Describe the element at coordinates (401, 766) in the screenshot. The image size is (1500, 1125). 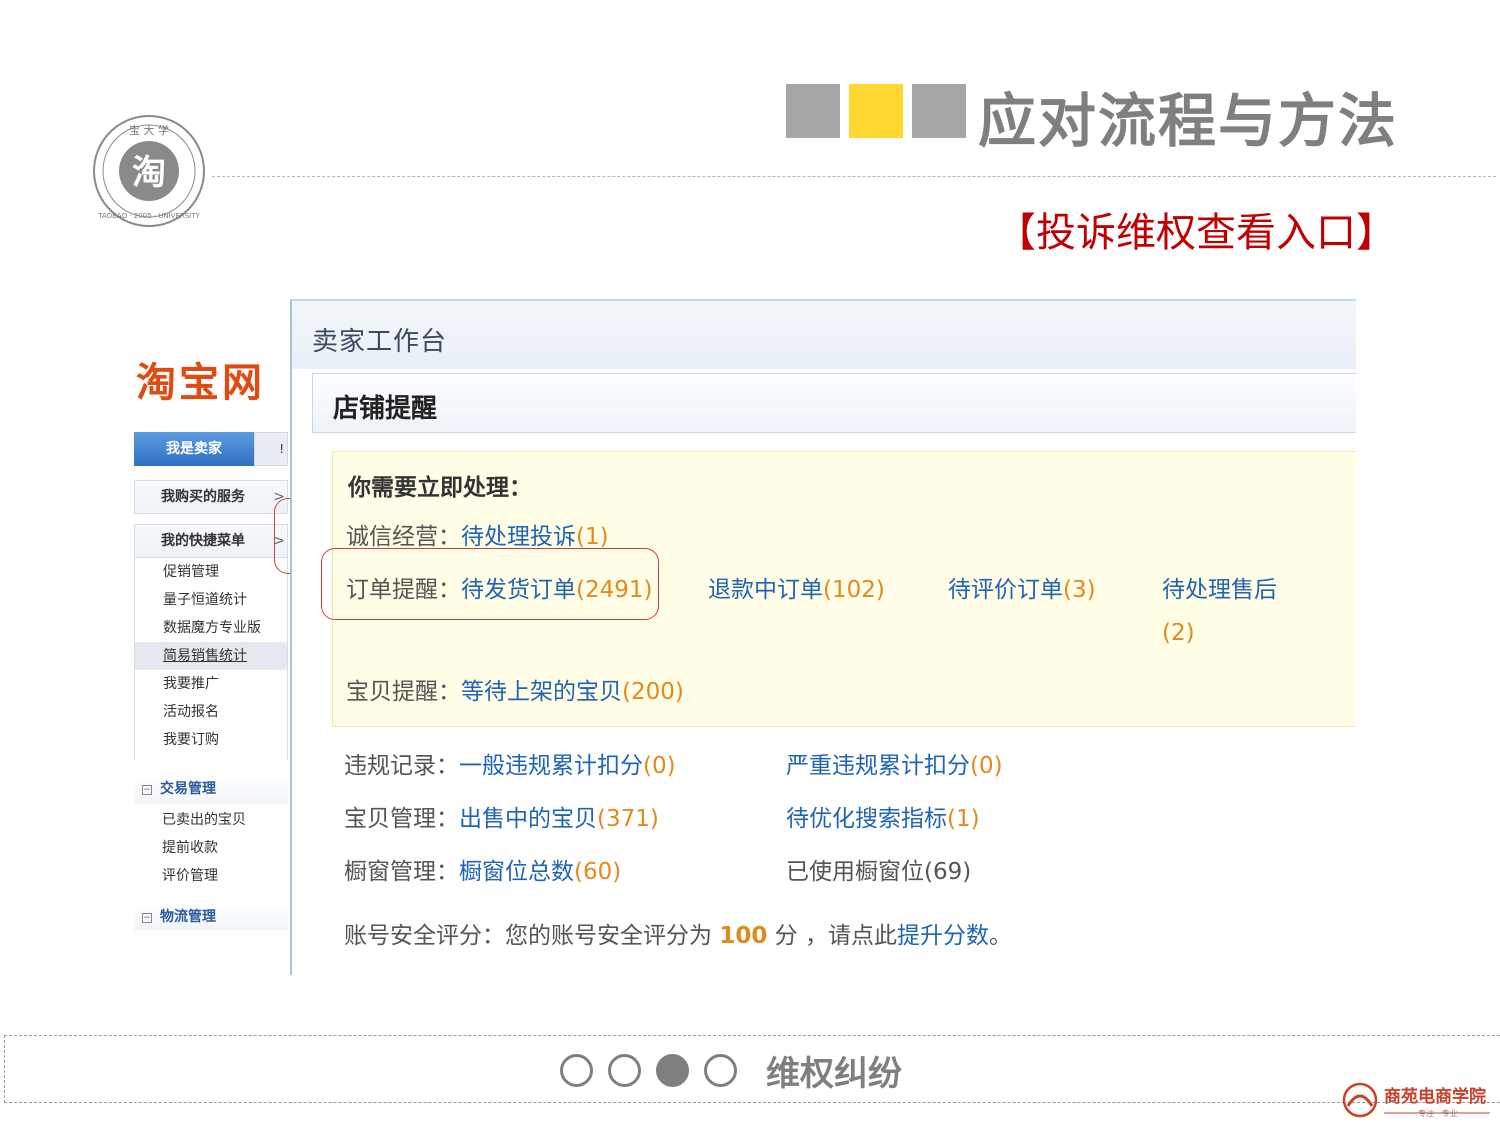
I see `violation-label: 违规记录：` at that location.